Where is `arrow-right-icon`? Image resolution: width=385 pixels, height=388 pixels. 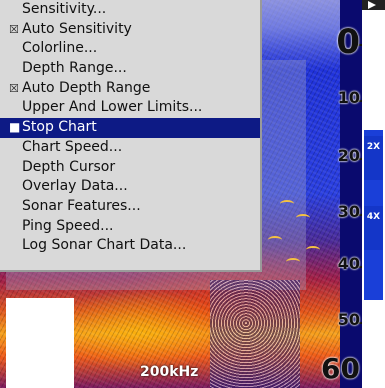
arrow-right-icon is located at coordinates (372, 5).